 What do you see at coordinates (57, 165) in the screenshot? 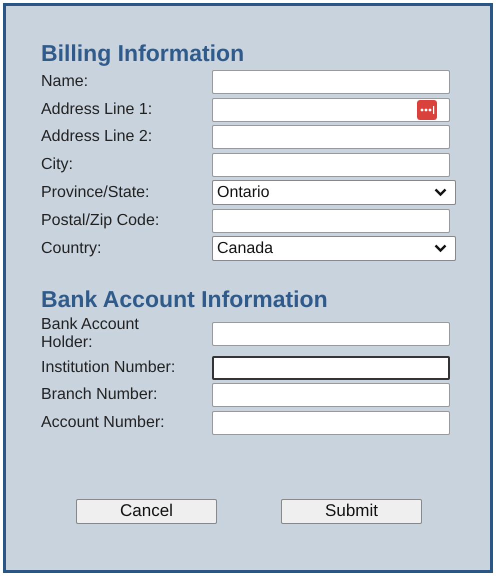
I see `field-label: City:` at bounding box center [57, 165].